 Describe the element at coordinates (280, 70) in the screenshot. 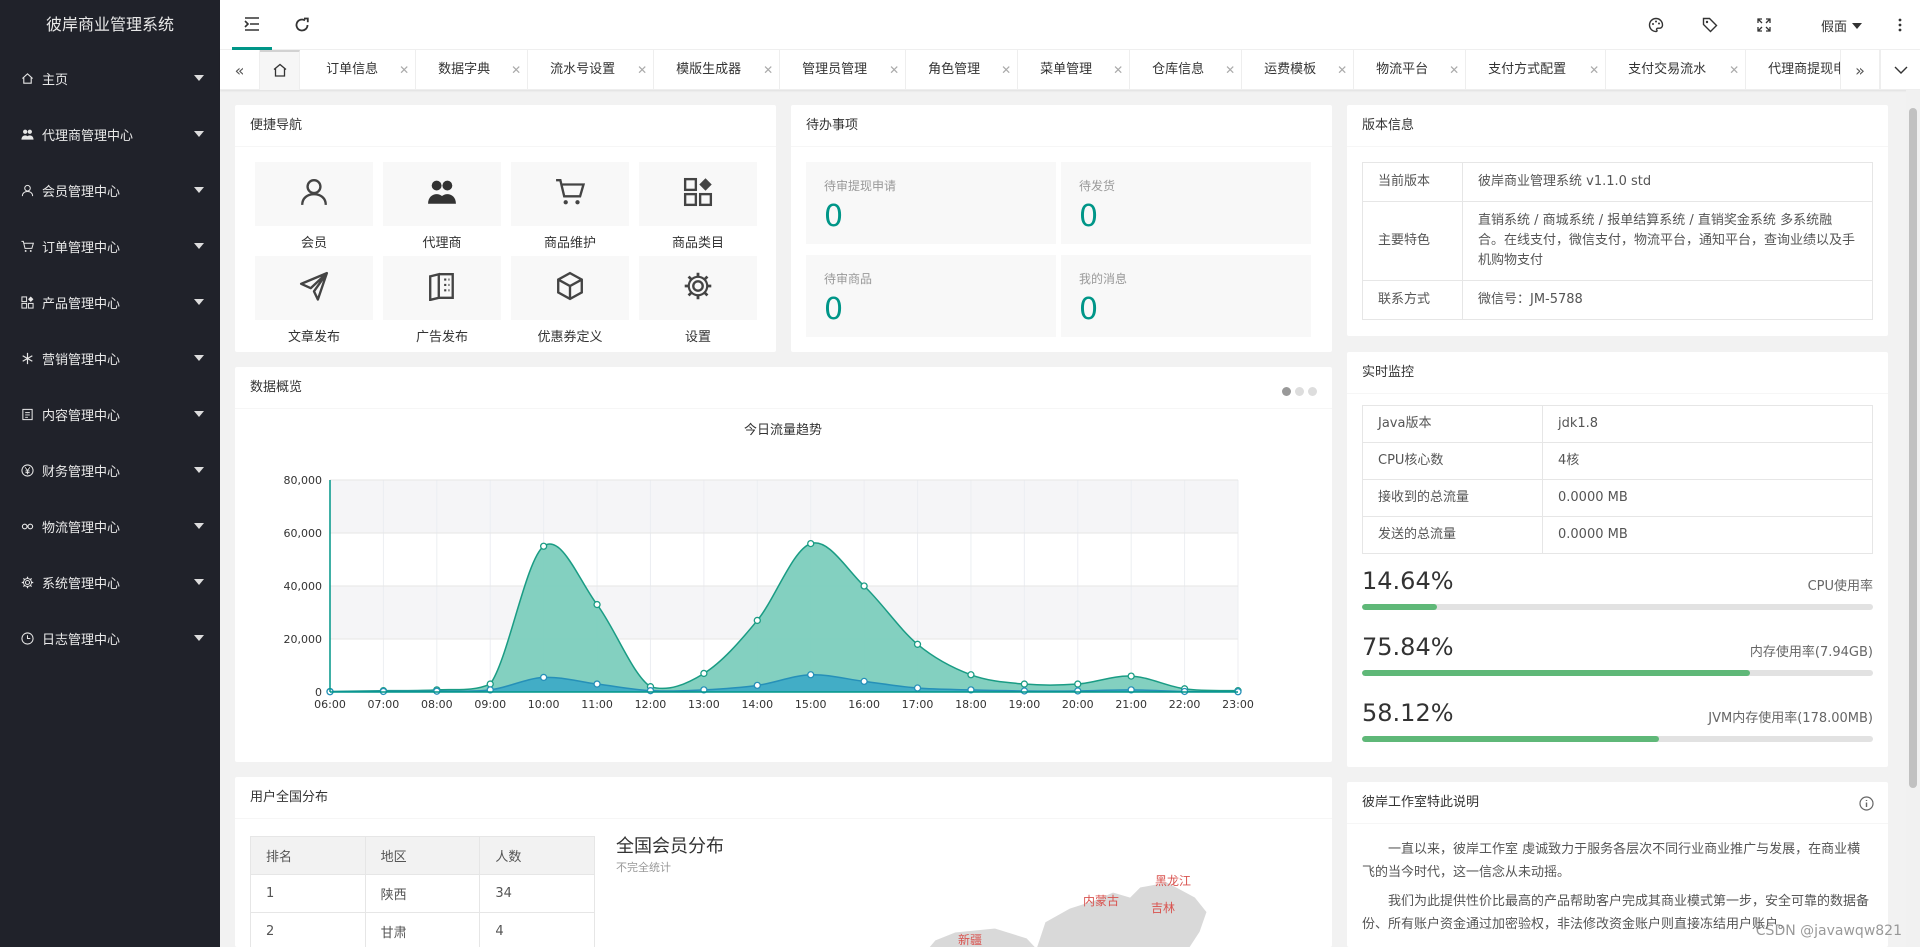

I see `tab-home` at that location.